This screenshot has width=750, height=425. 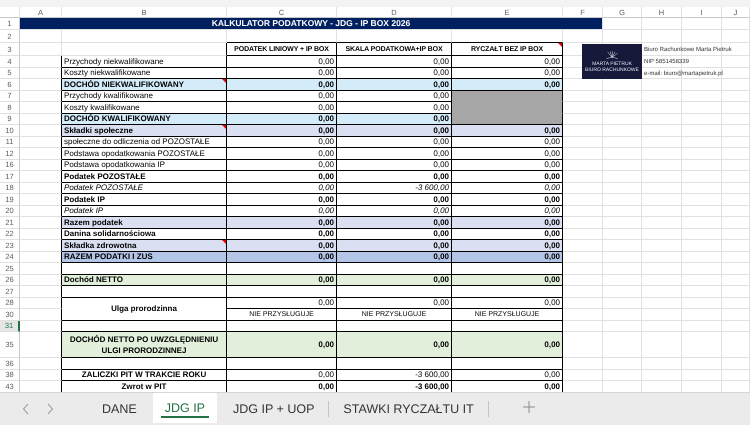 I want to click on row-label: RAZEM PODATKI I ZUS, so click(x=144, y=257).